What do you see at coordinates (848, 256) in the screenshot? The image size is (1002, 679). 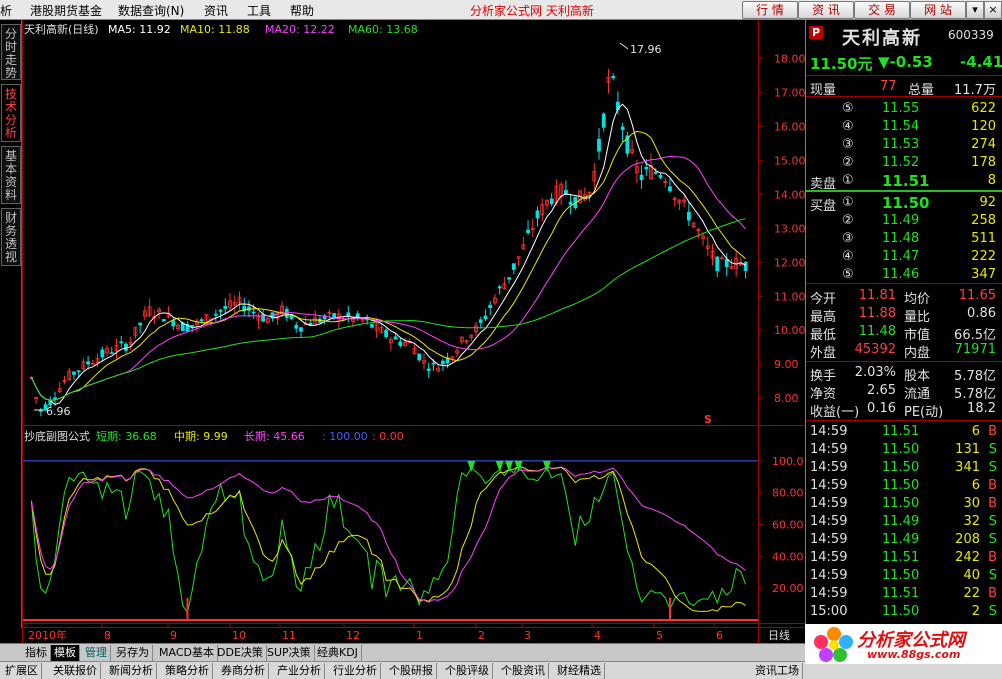 I see `bid-level: ④` at bounding box center [848, 256].